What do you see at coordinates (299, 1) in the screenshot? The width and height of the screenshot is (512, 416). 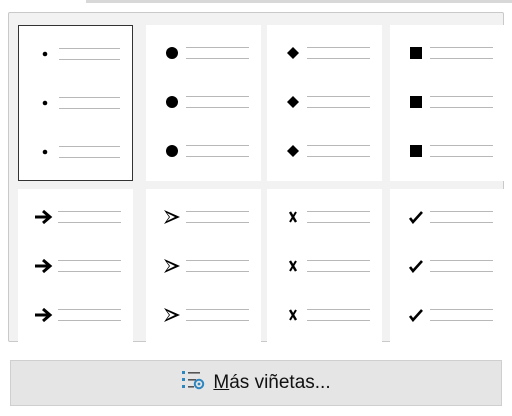 I see `top-separator` at bounding box center [299, 1].